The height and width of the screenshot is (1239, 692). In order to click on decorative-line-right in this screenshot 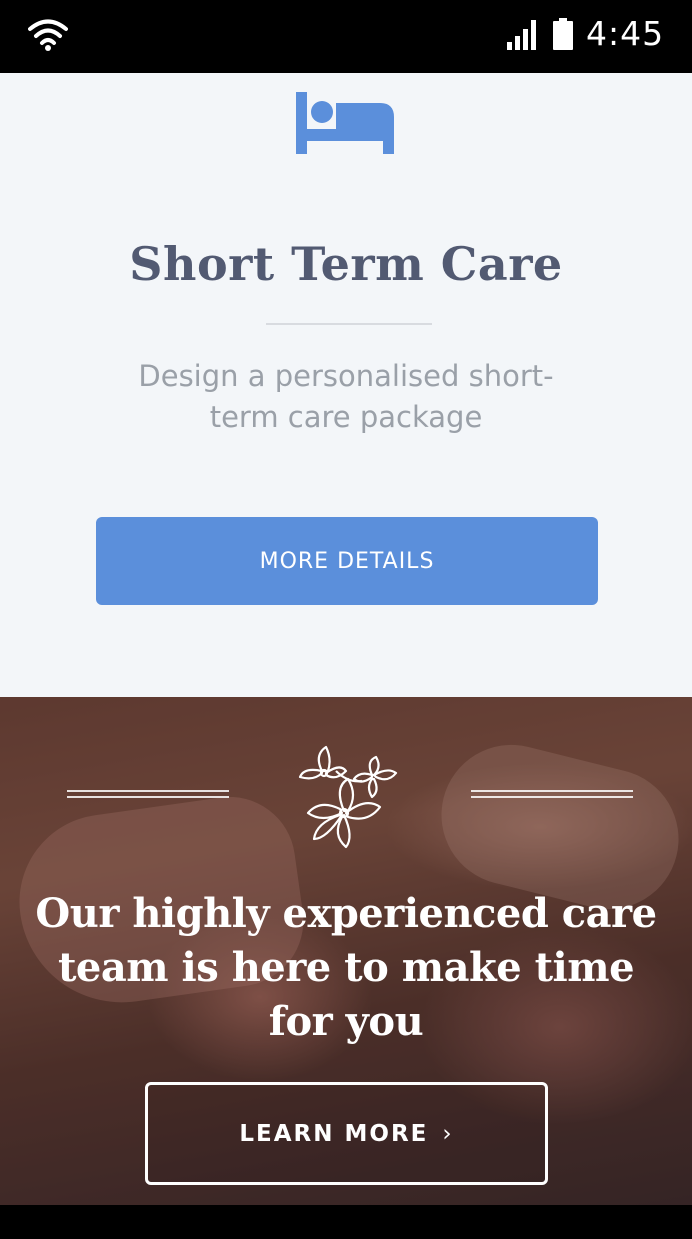, I will do `click(552, 794)`.